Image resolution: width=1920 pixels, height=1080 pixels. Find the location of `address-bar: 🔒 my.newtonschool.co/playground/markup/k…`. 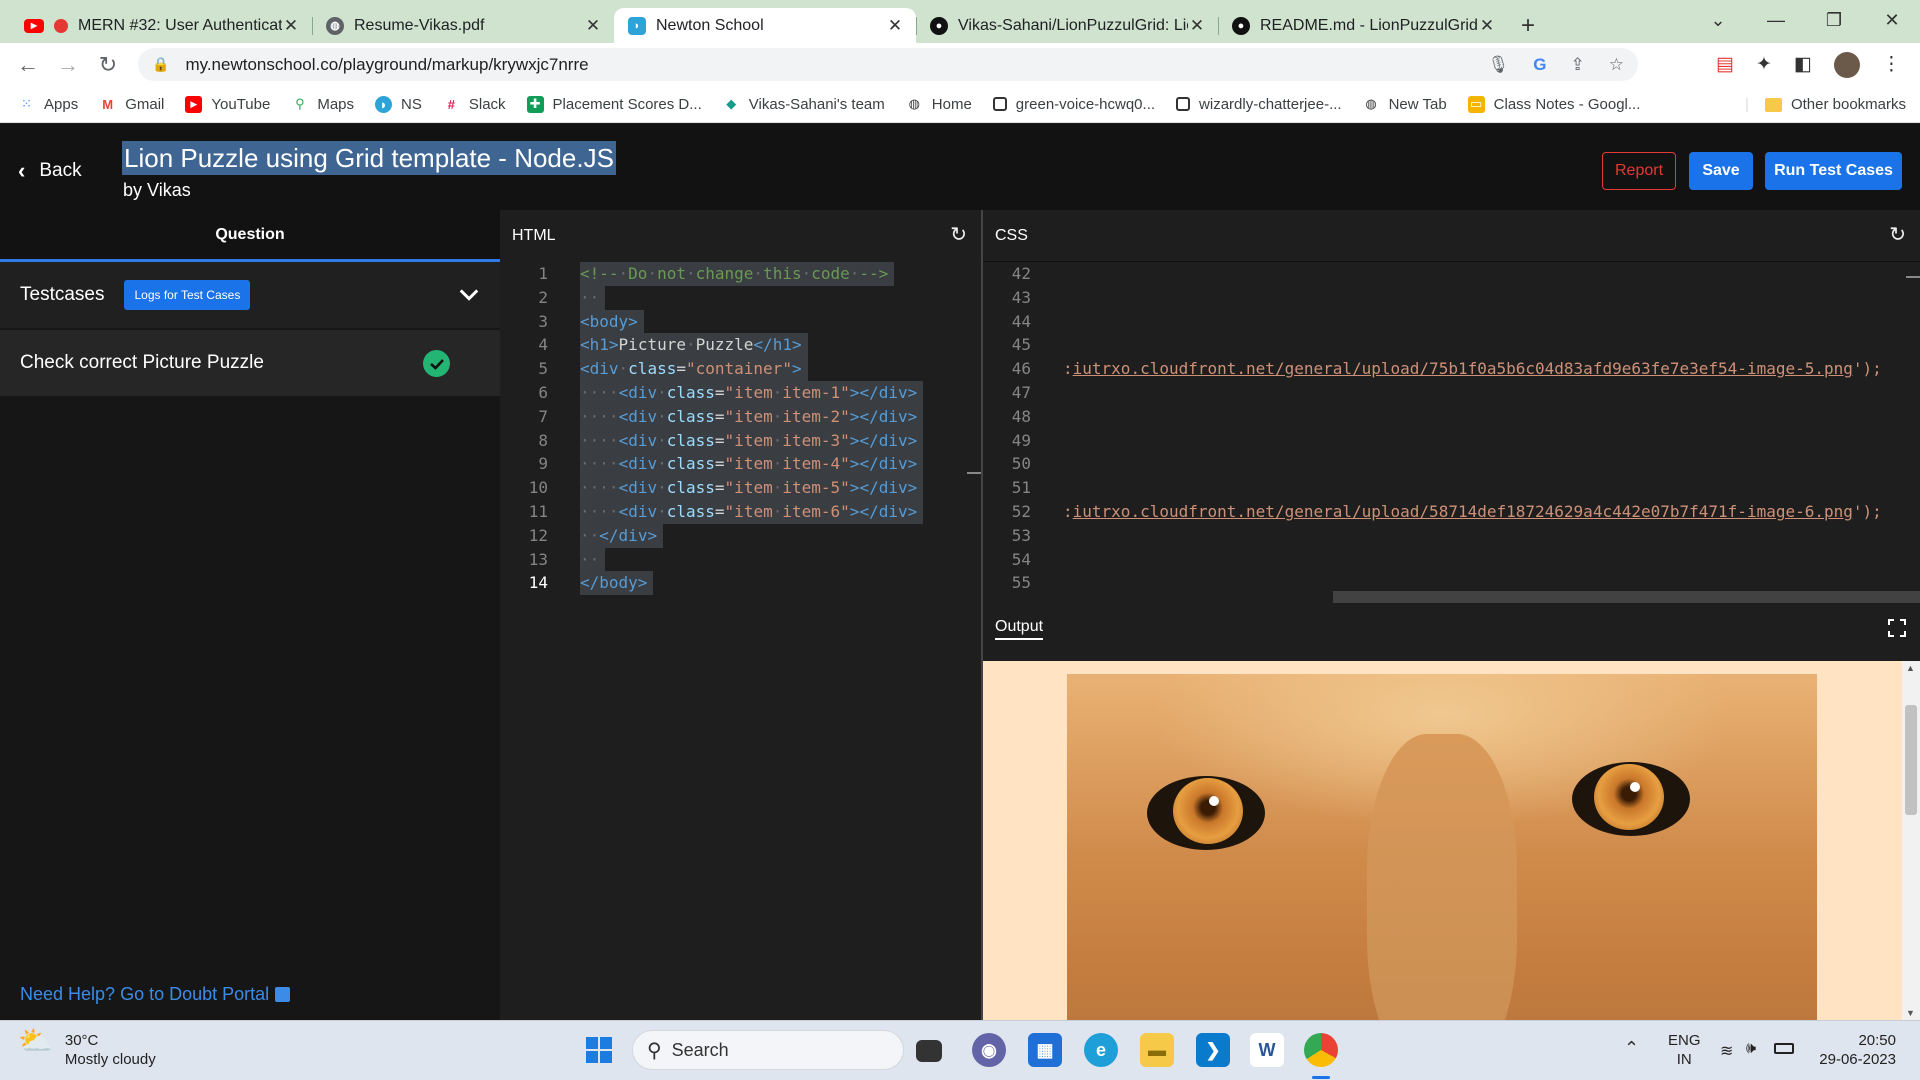

address-bar: 🔒 my.newtonschool.co/playground/markup/k… is located at coordinates (888, 64).